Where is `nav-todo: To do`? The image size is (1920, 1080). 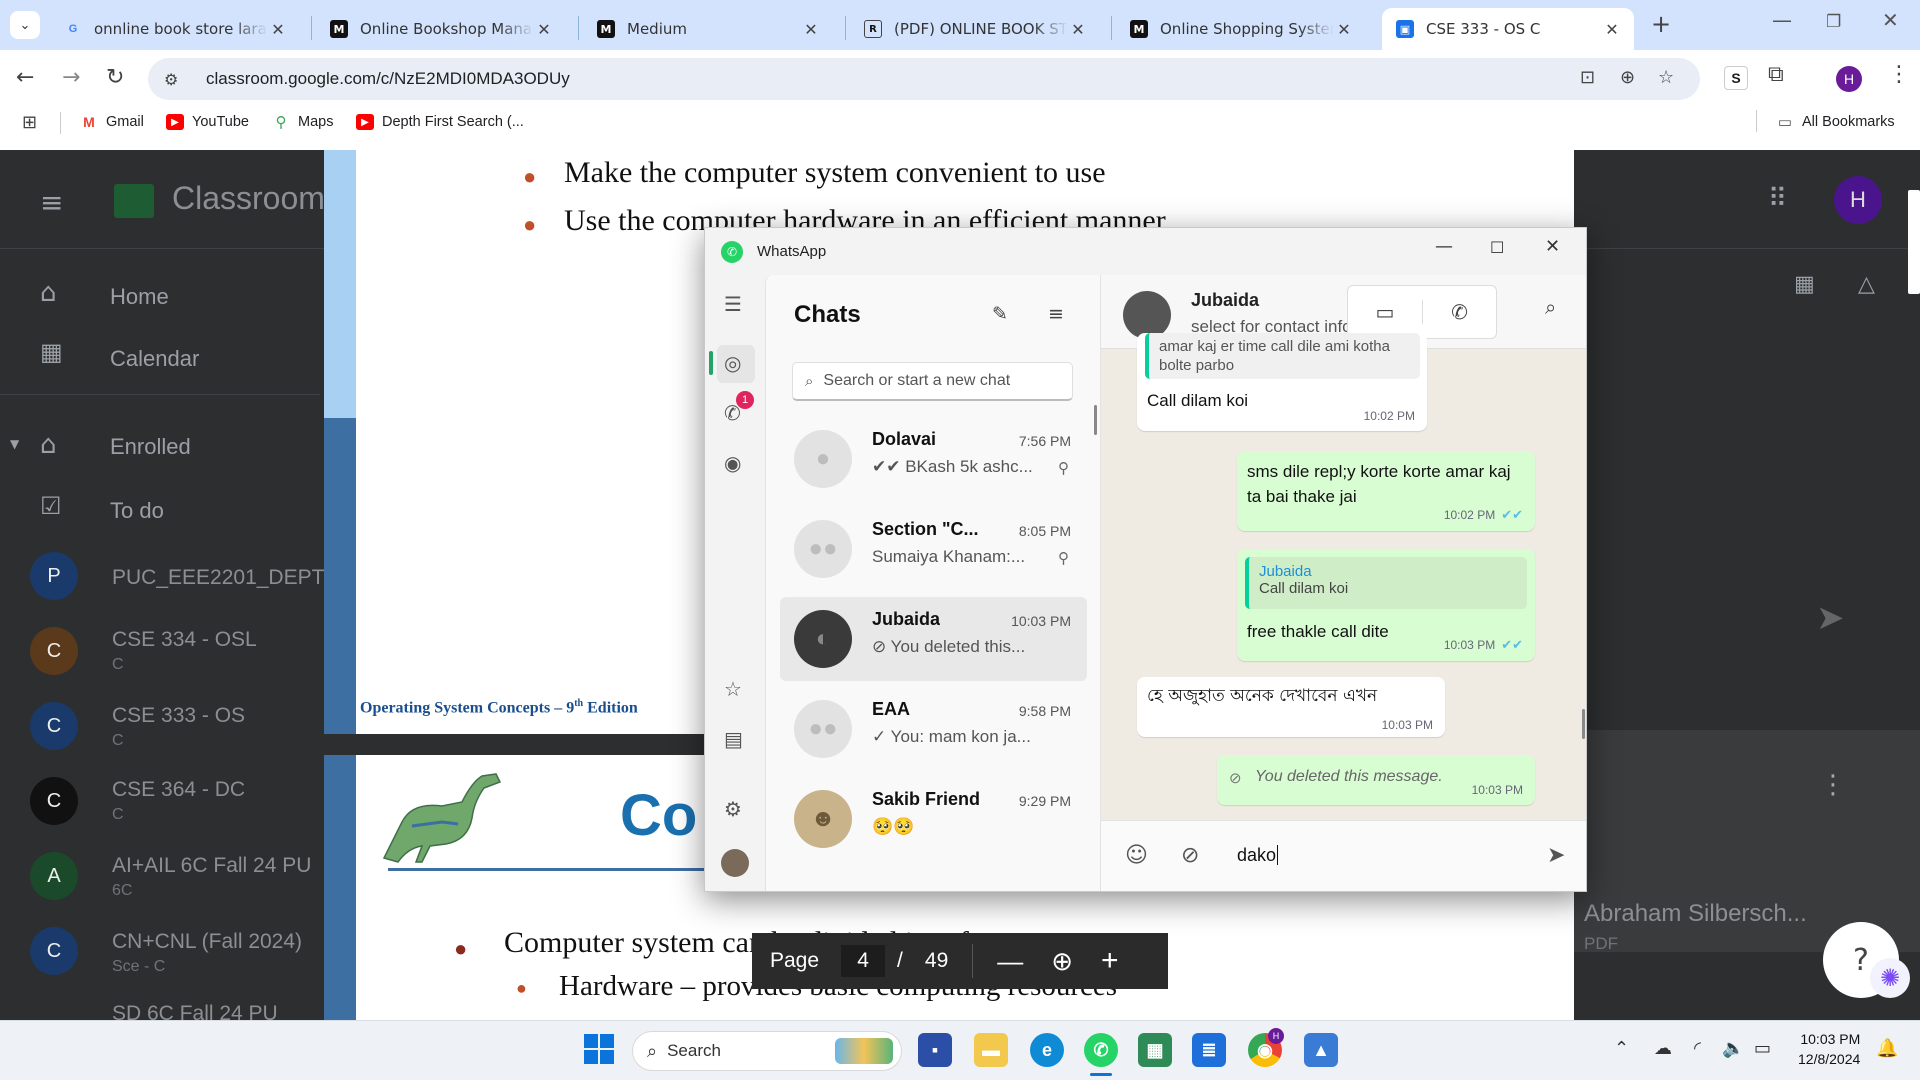
nav-todo: To do is located at coordinates (137, 511).